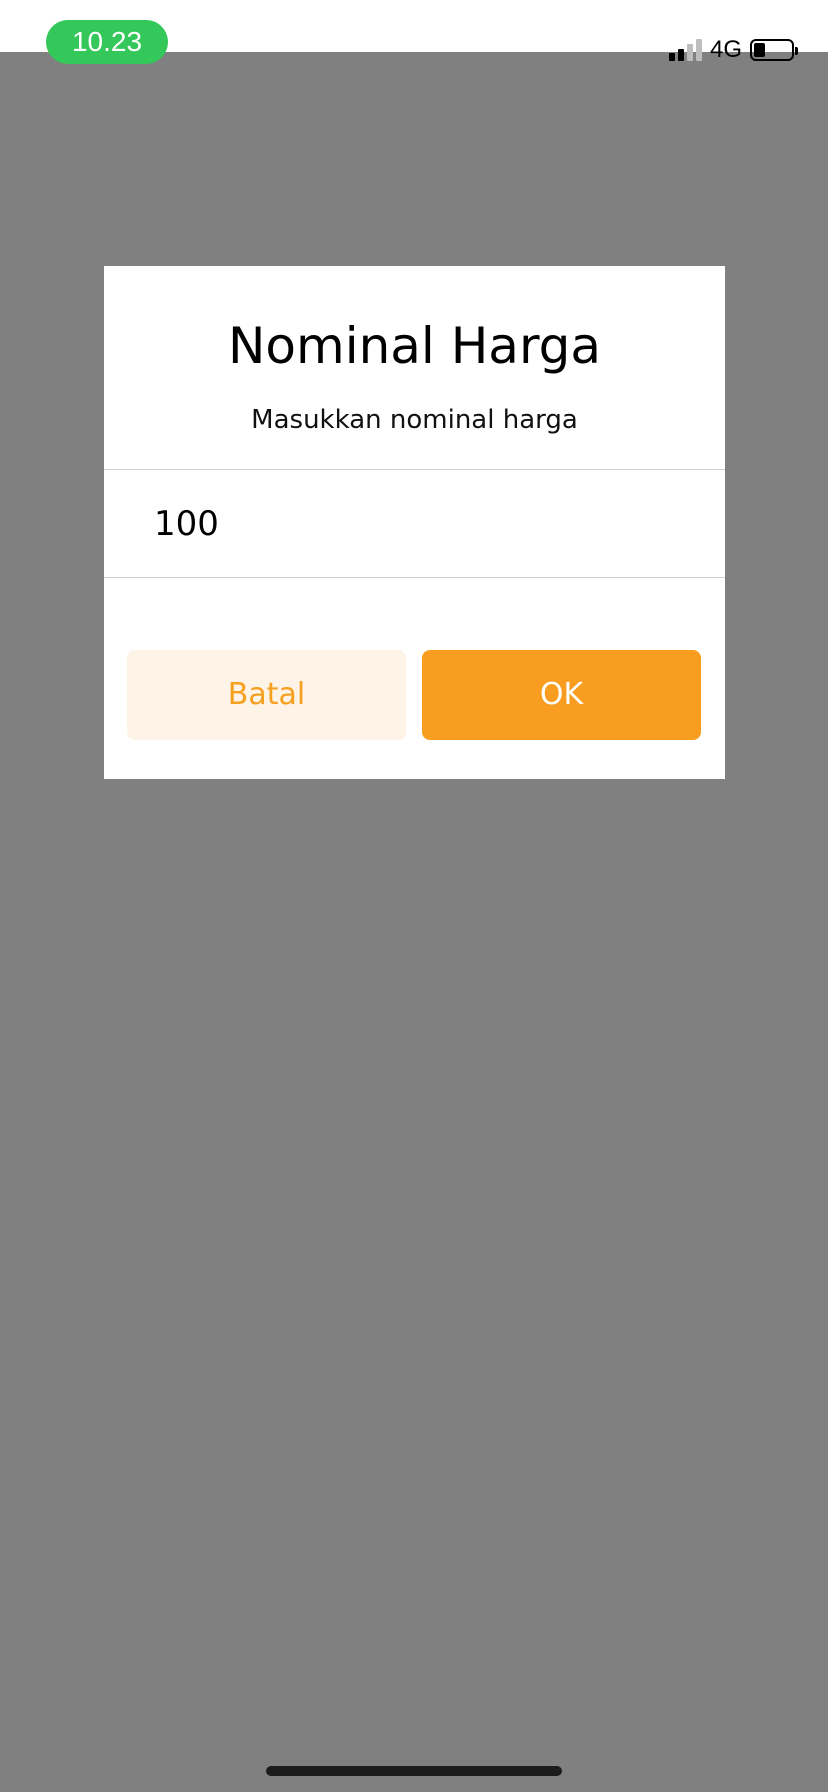 Image resolution: width=828 pixels, height=1792 pixels. I want to click on status-indicators: 4G, so click(733, 50).